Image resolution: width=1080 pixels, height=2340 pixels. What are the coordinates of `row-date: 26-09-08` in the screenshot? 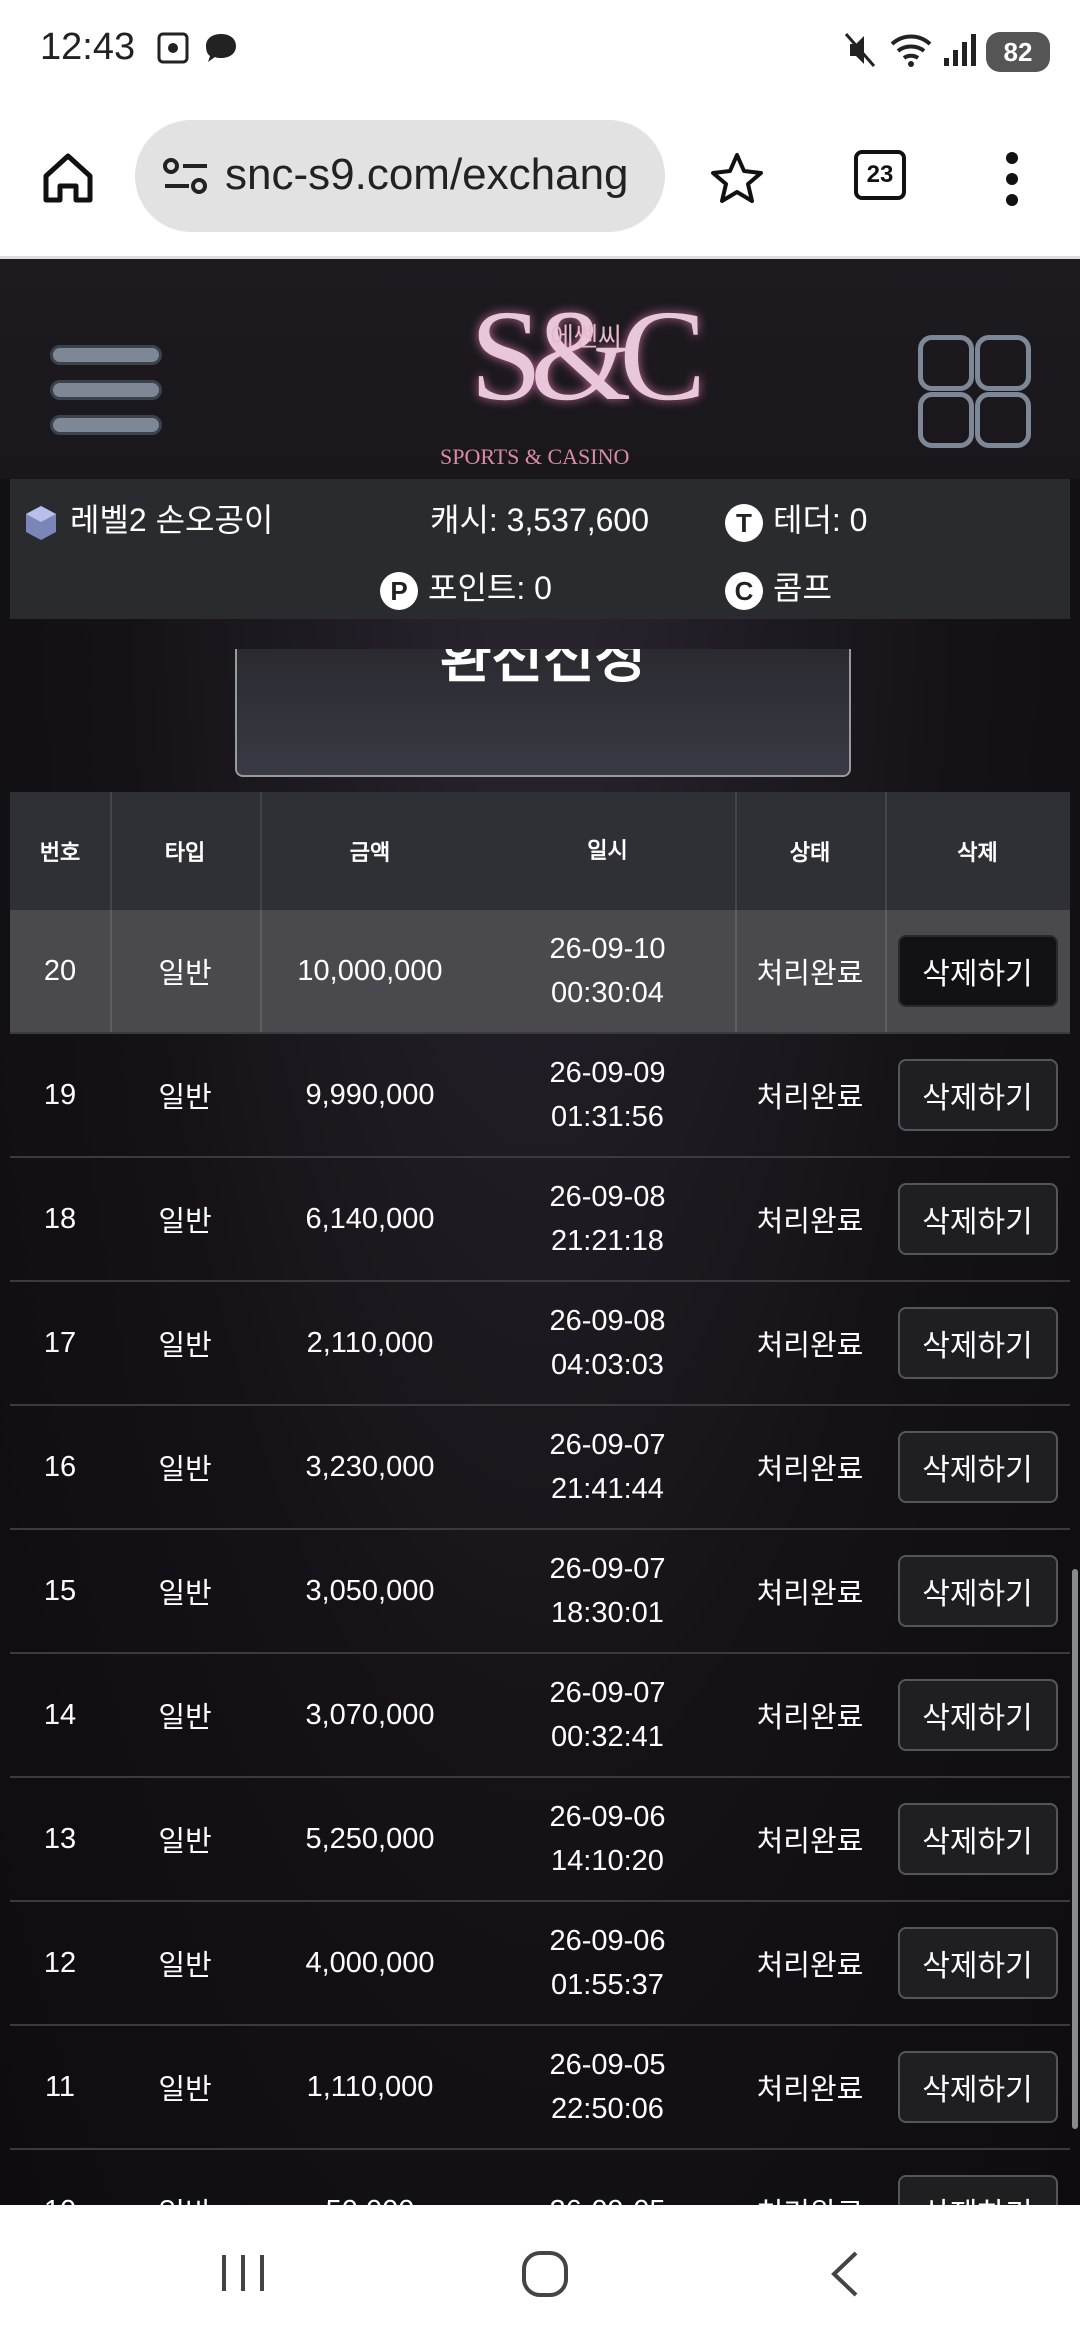 It's located at (607, 1197).